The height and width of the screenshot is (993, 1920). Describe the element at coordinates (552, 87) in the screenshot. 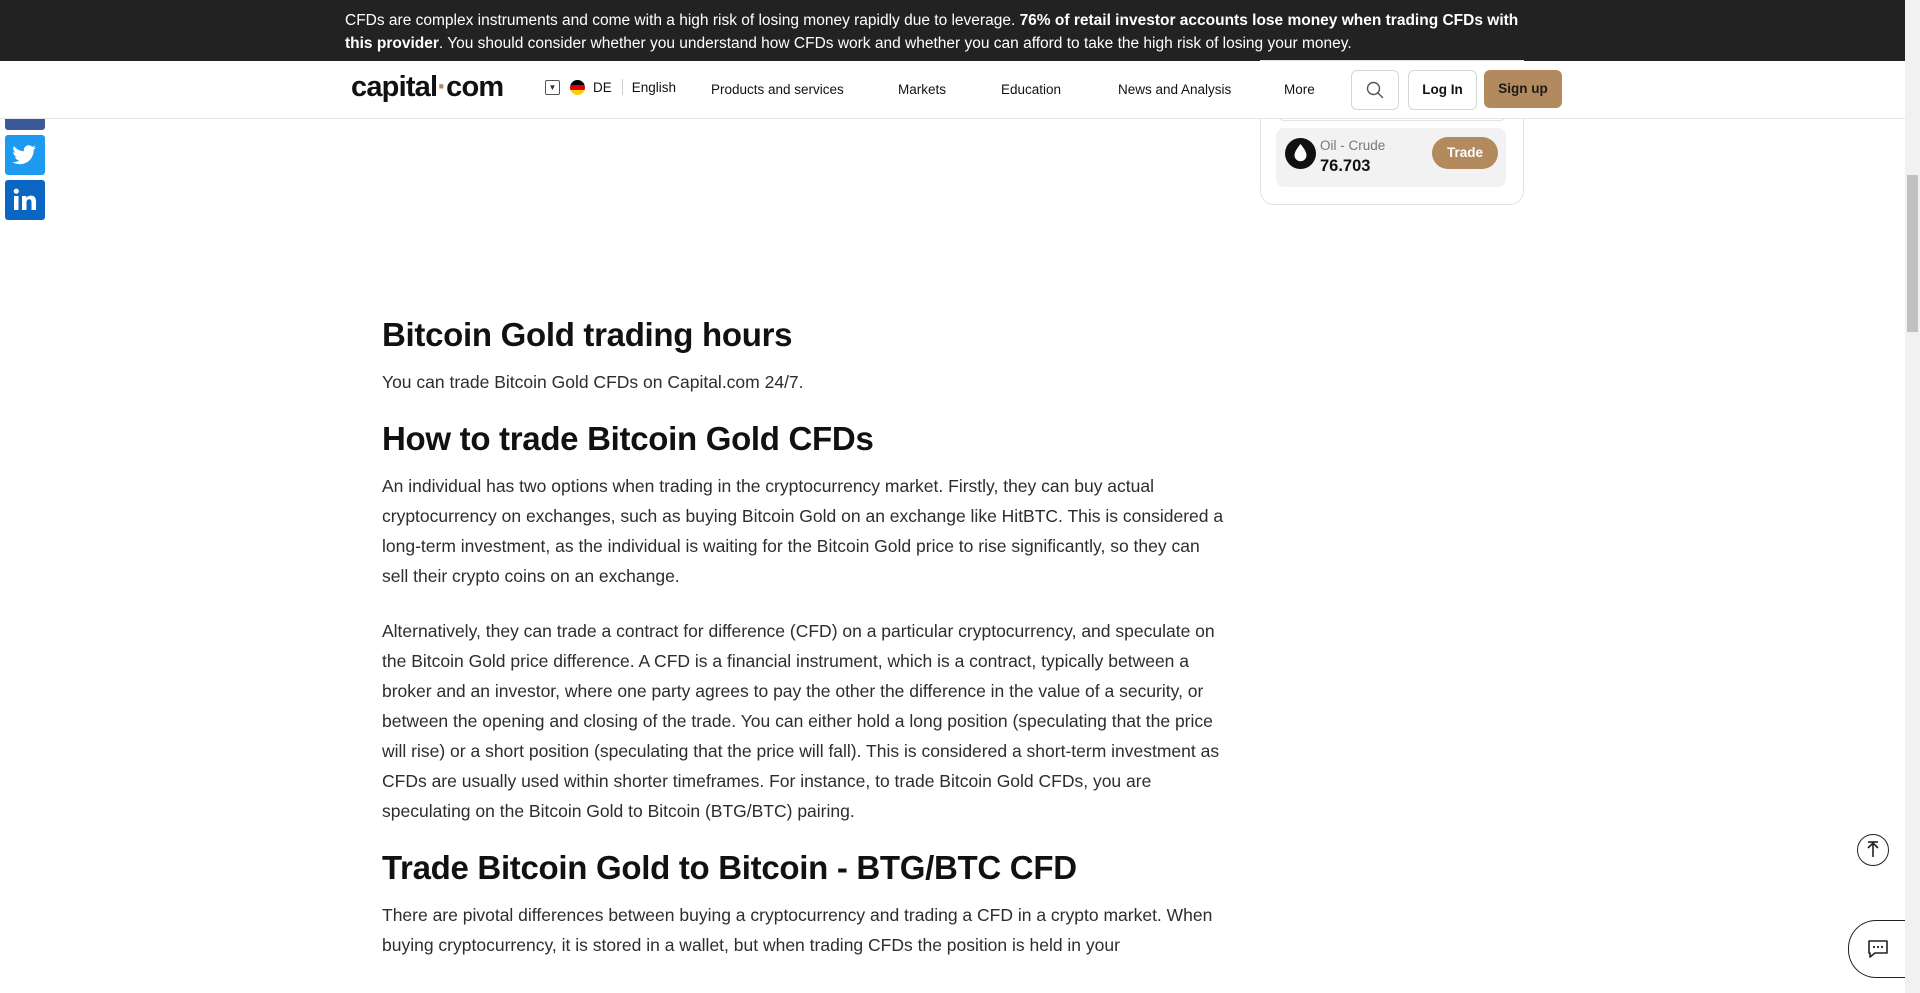

I see `chevron-down-icon: ▼` at that location.